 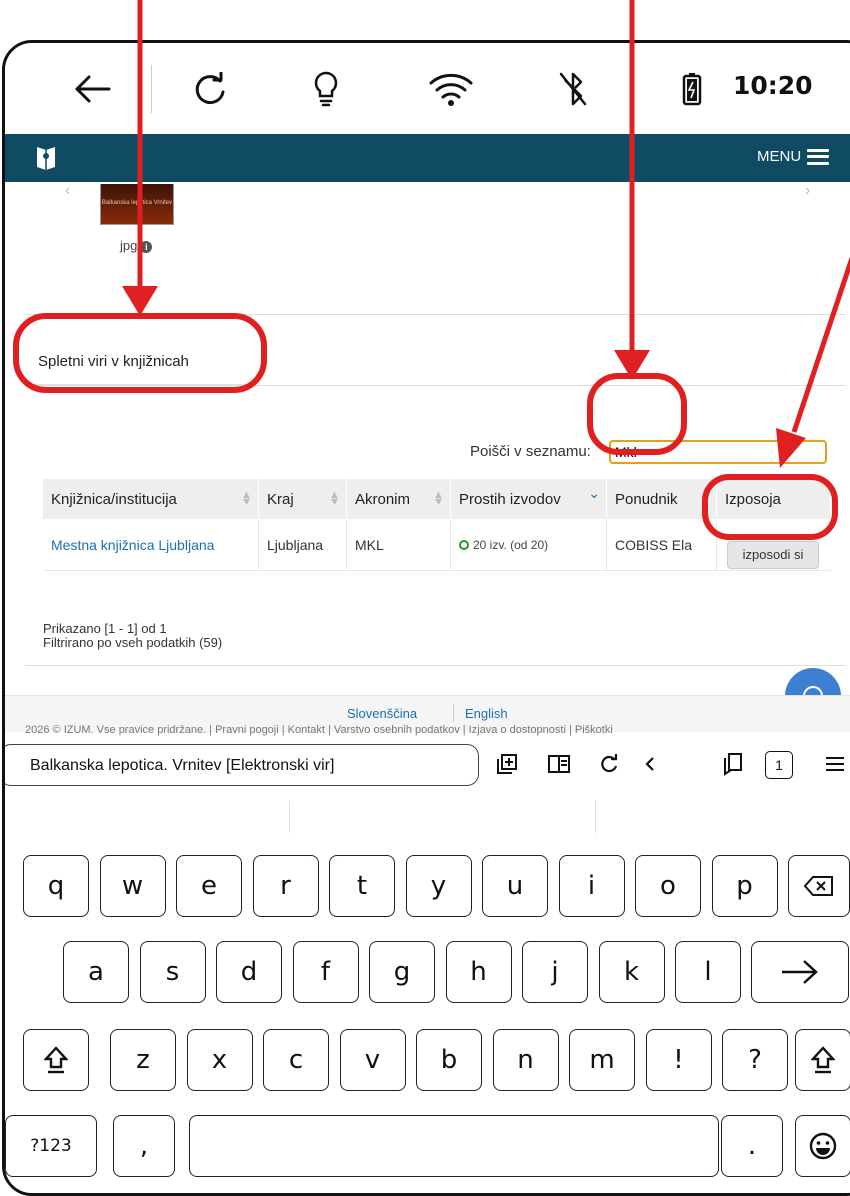 I want to click on col-header-library: Knjižnica/institucija ▲ ▼, so click(x=151, y=499).